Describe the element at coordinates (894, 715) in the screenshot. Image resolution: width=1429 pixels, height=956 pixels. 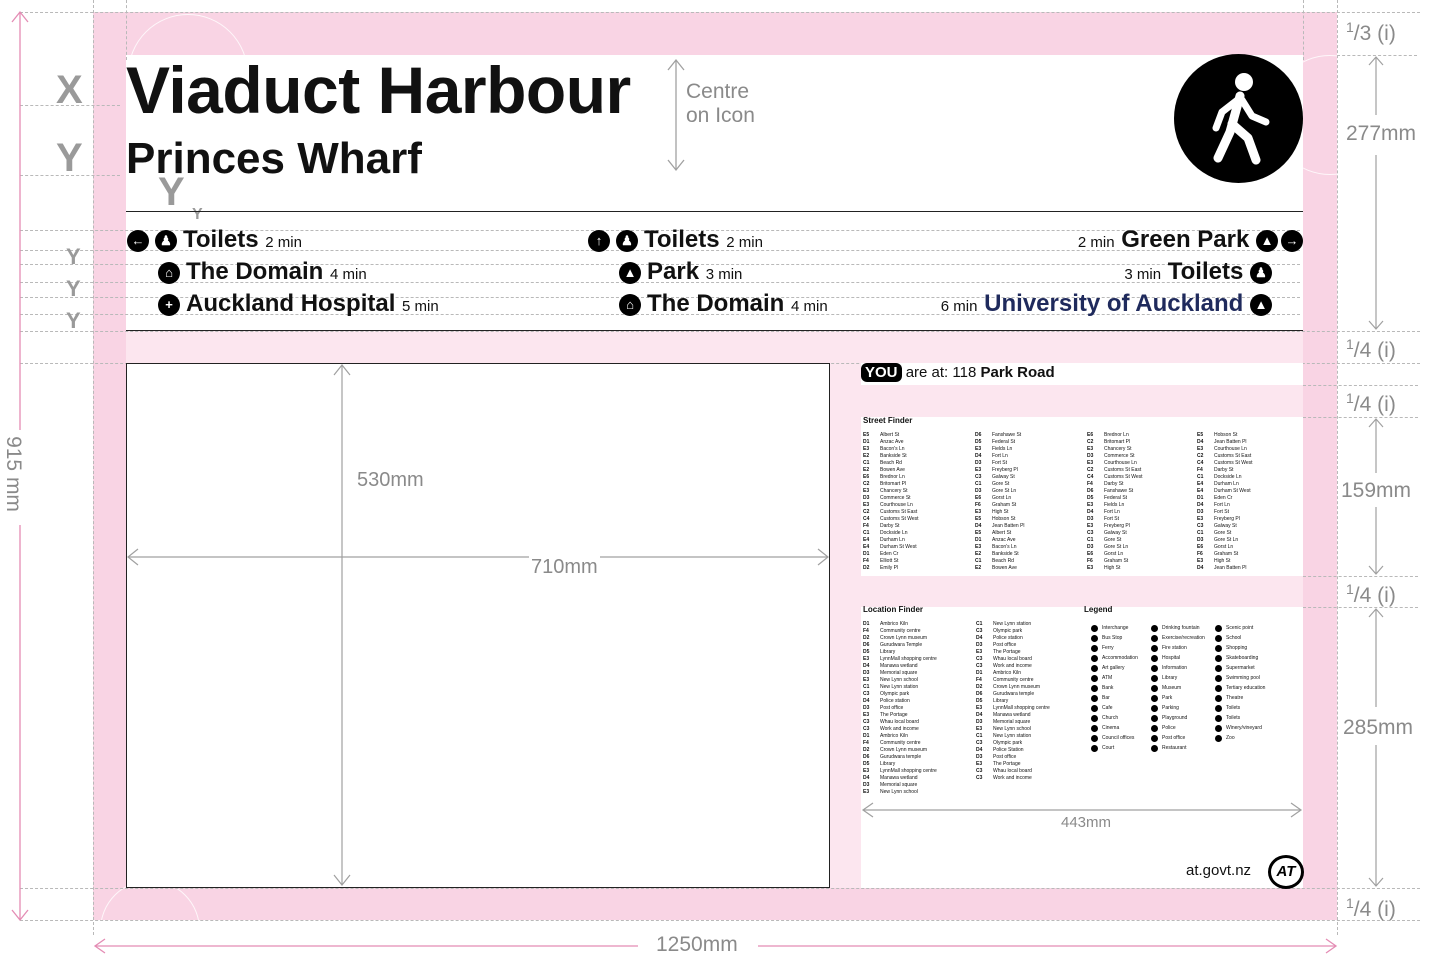
I see `location-name: The Portage` at that location.